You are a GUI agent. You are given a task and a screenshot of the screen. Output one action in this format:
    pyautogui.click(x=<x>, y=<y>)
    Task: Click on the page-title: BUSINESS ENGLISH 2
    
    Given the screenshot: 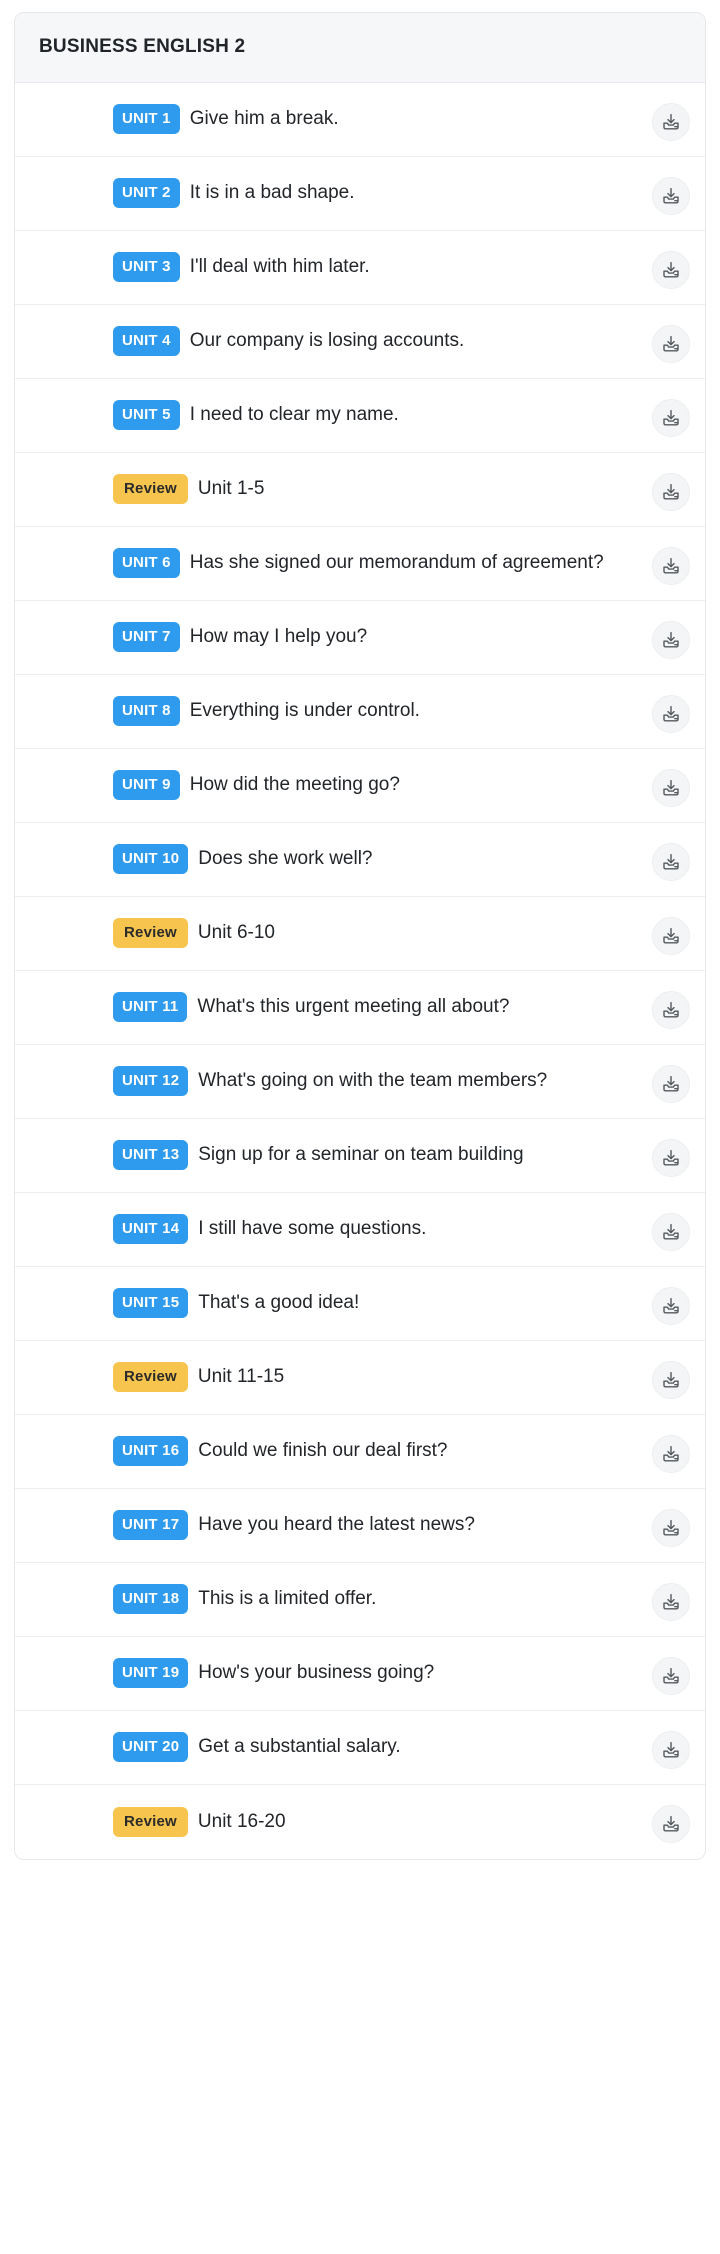 What is the action you would take?
    pyautogui.click(x=142, y=47)
    